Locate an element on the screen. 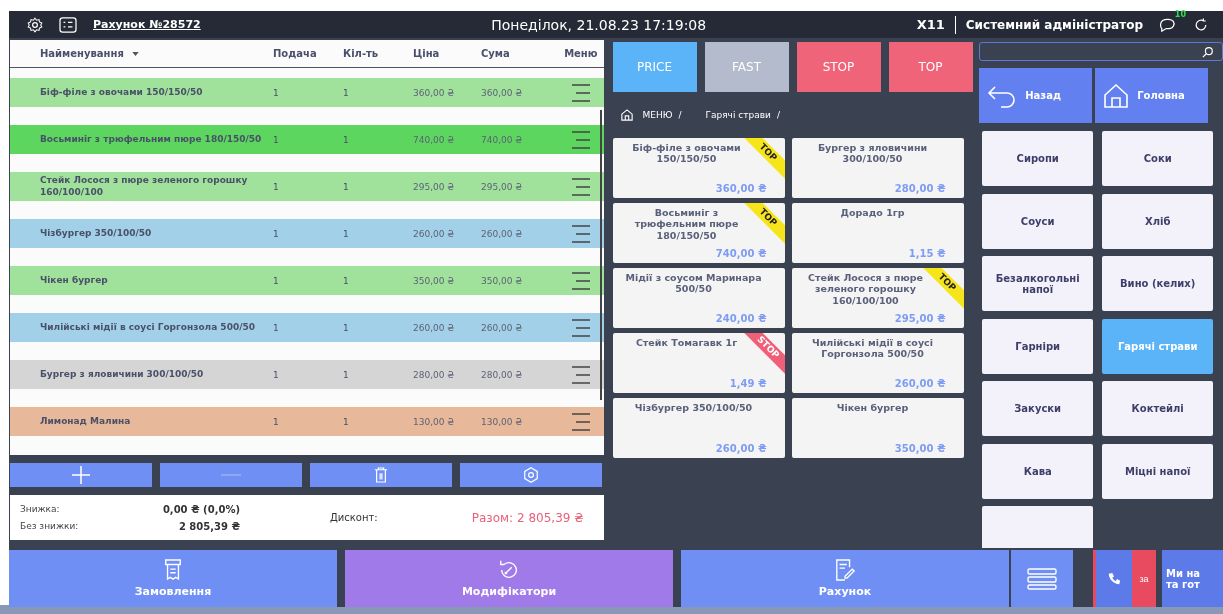 Image resolution: width=1223 pixels, height=614 pixels. chat-icon is located at coordinates (1168, 24).